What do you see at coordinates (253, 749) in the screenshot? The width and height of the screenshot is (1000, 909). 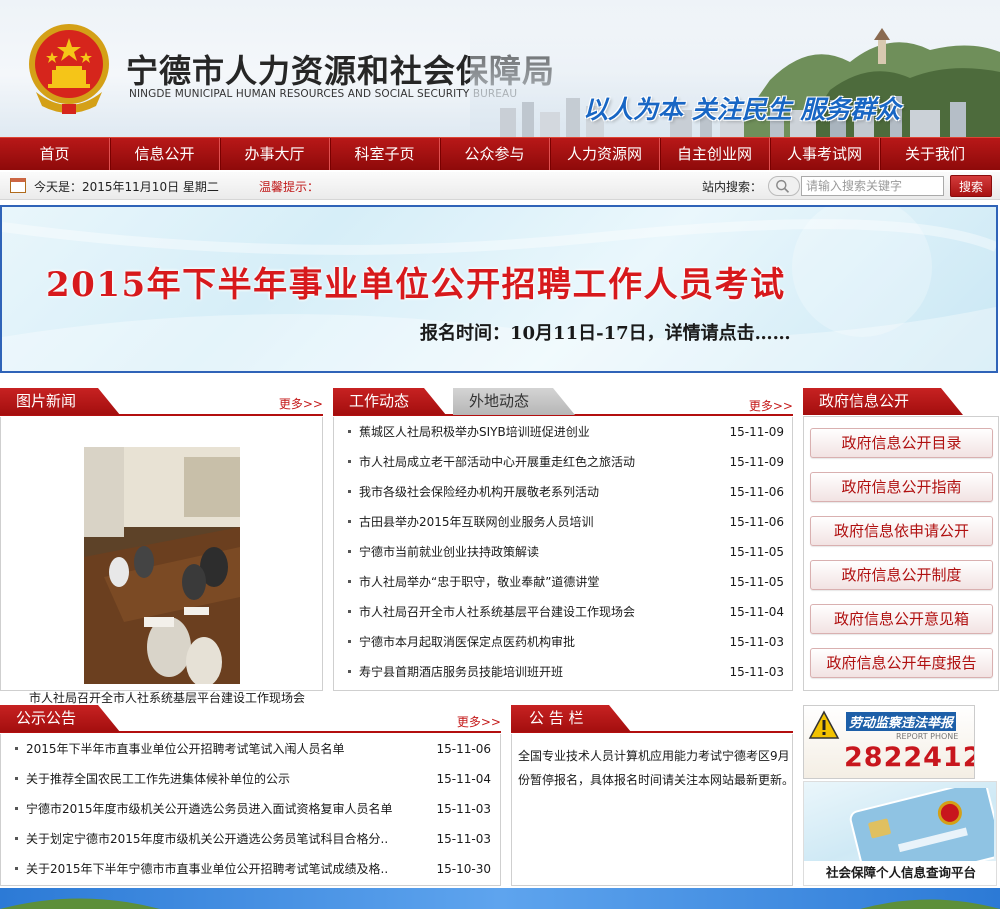 I see `list-item: 2015年下半年市直事业单位公开招聘考试笔试入闱人员名单 15-11-06` at bounding box center [253, 749].